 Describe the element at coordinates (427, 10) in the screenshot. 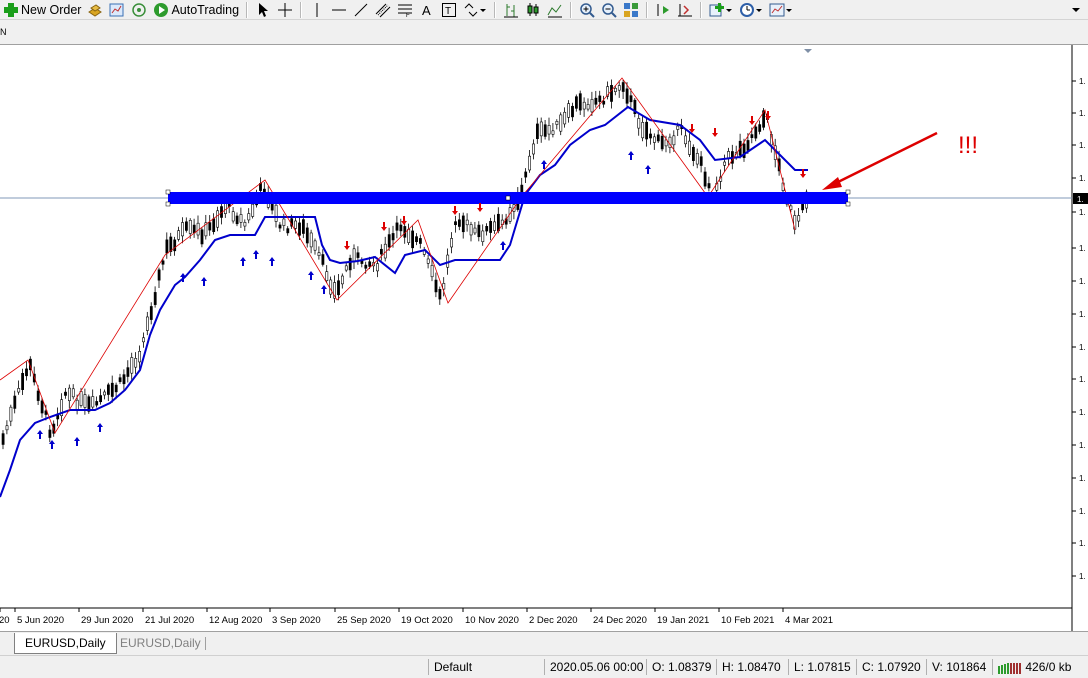

I see `text-tool: A` at that location.